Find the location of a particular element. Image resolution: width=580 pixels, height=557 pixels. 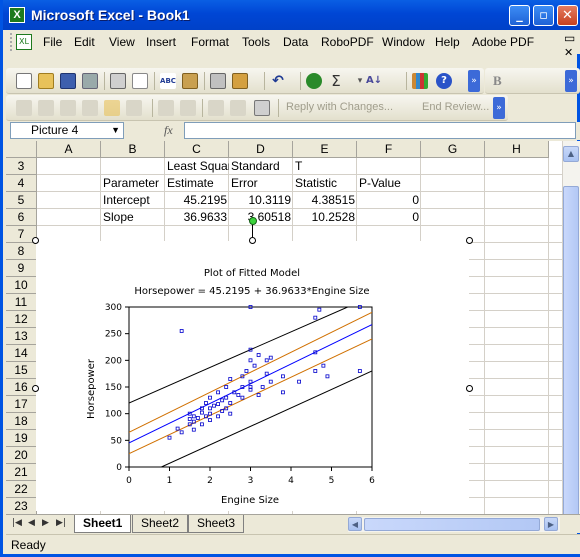

row-header-12: 12 is located at coordinates (21, 319).